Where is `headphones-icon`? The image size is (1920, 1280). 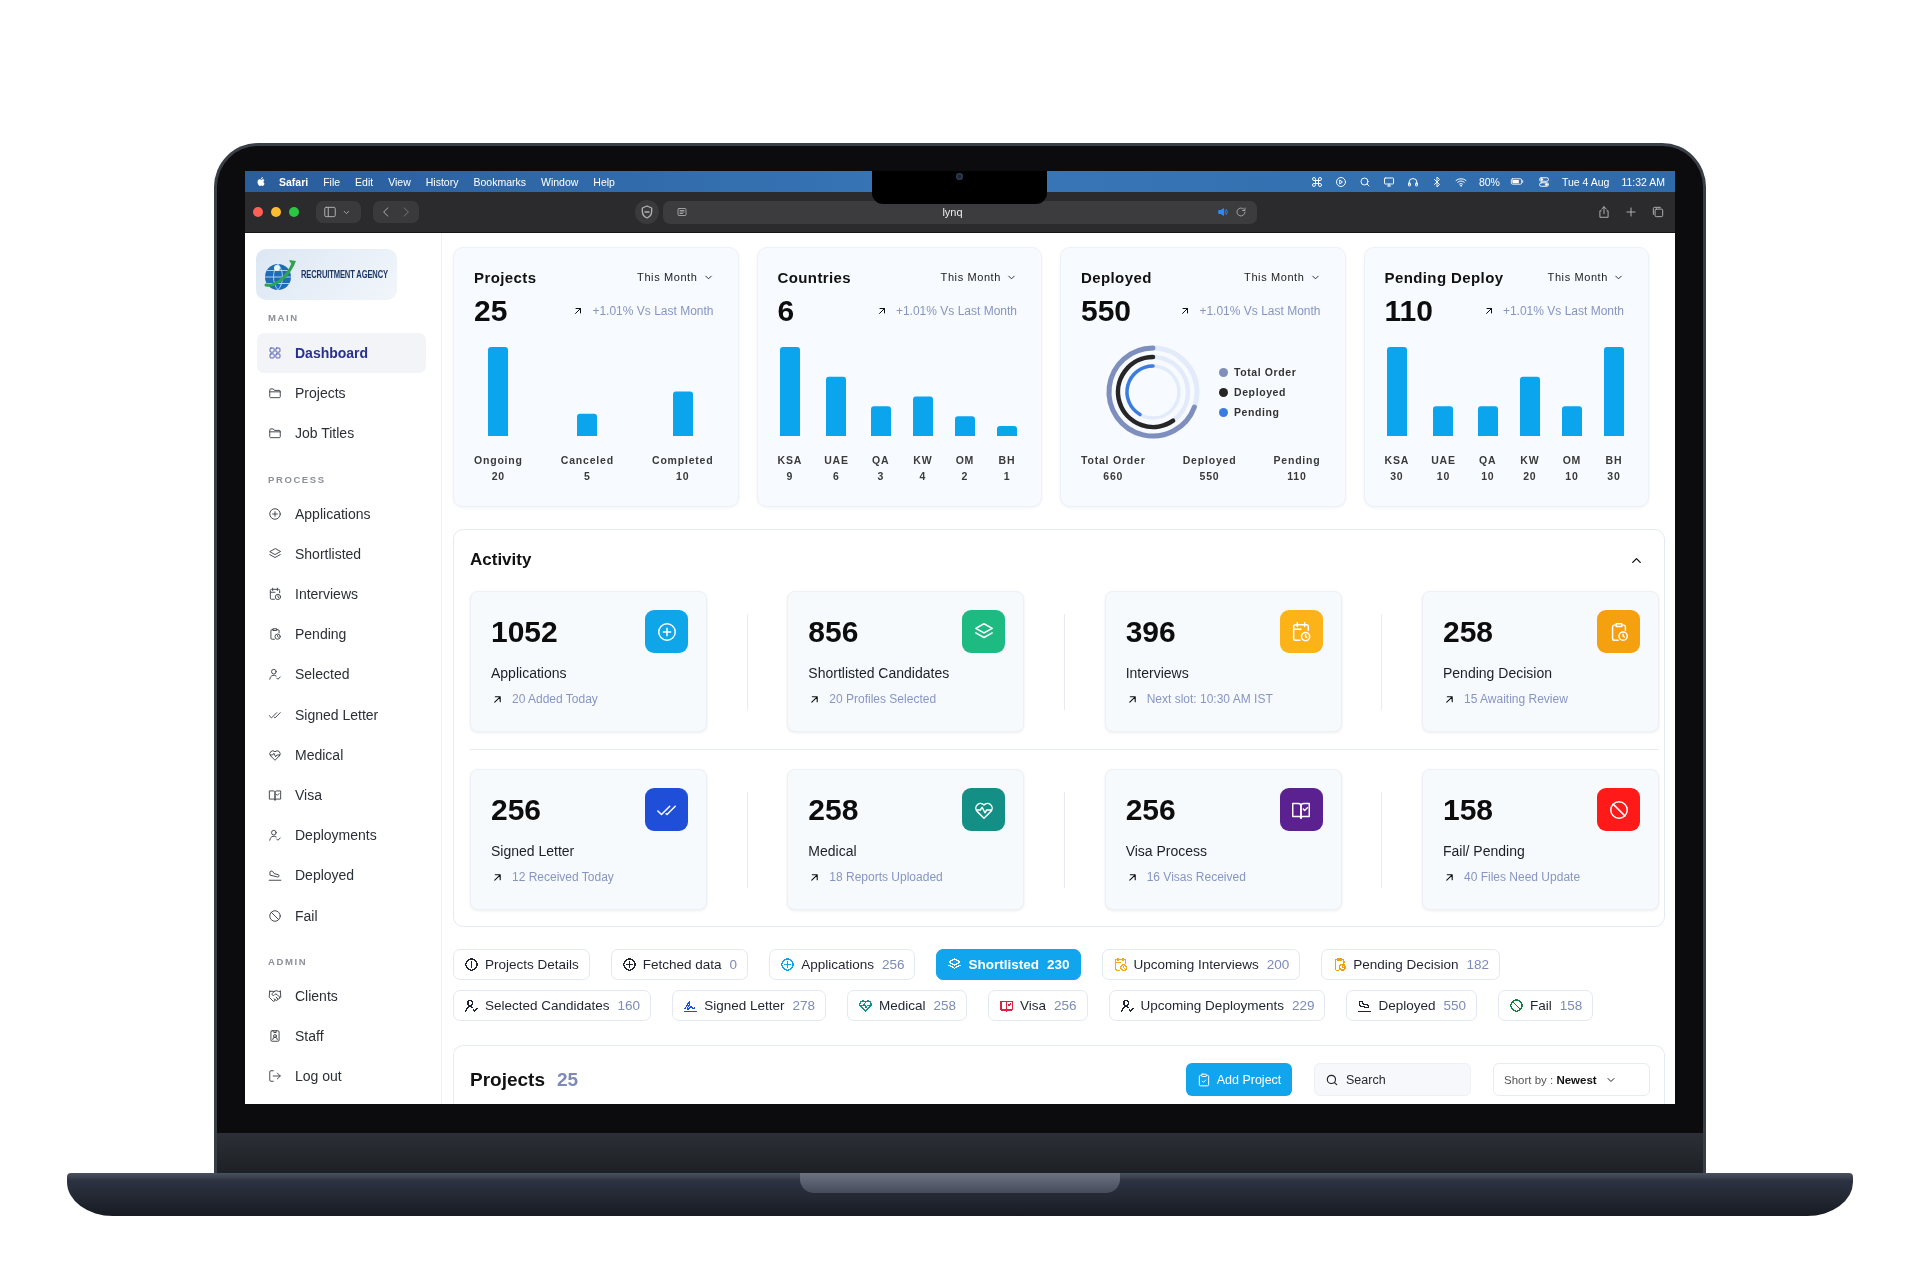
headphones-icon is located at coordinates (1412, 181).